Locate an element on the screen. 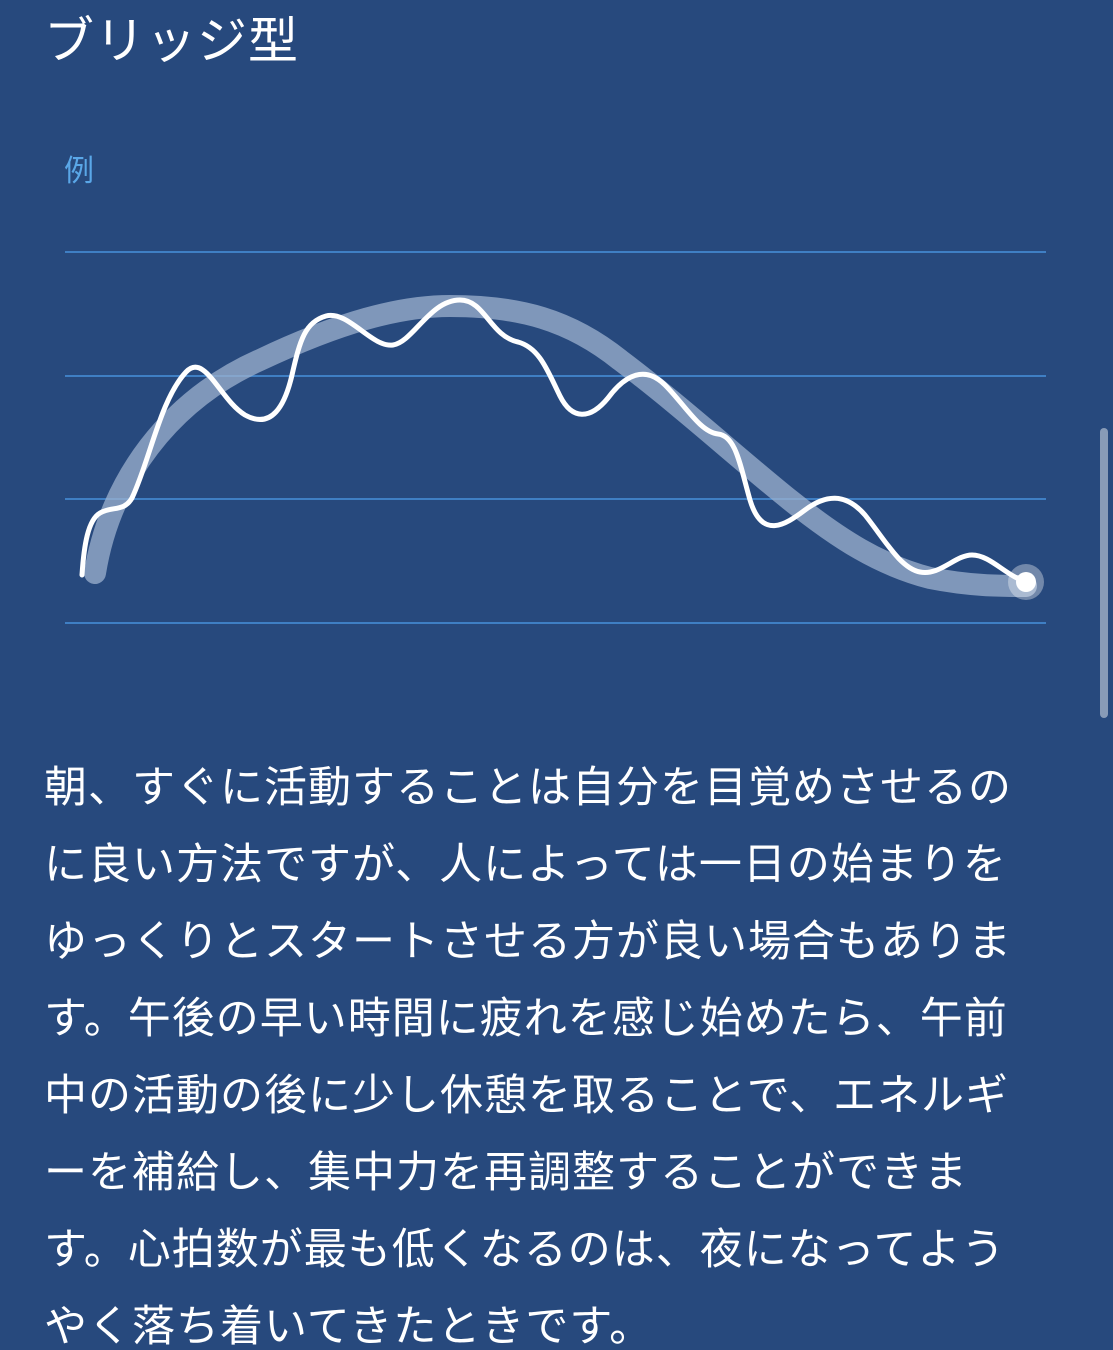  page-title: ブリッジ型 is located at coordinates (171, 41).